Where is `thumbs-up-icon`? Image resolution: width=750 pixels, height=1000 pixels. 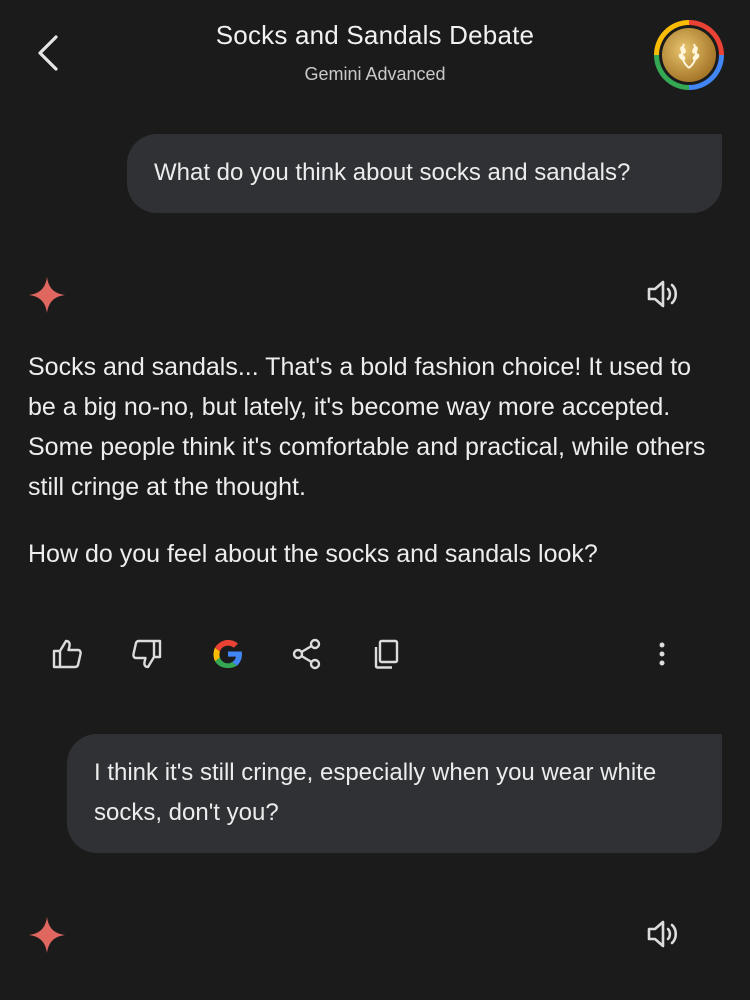
thumbs-up-icon is located at coordinates (67, 654).